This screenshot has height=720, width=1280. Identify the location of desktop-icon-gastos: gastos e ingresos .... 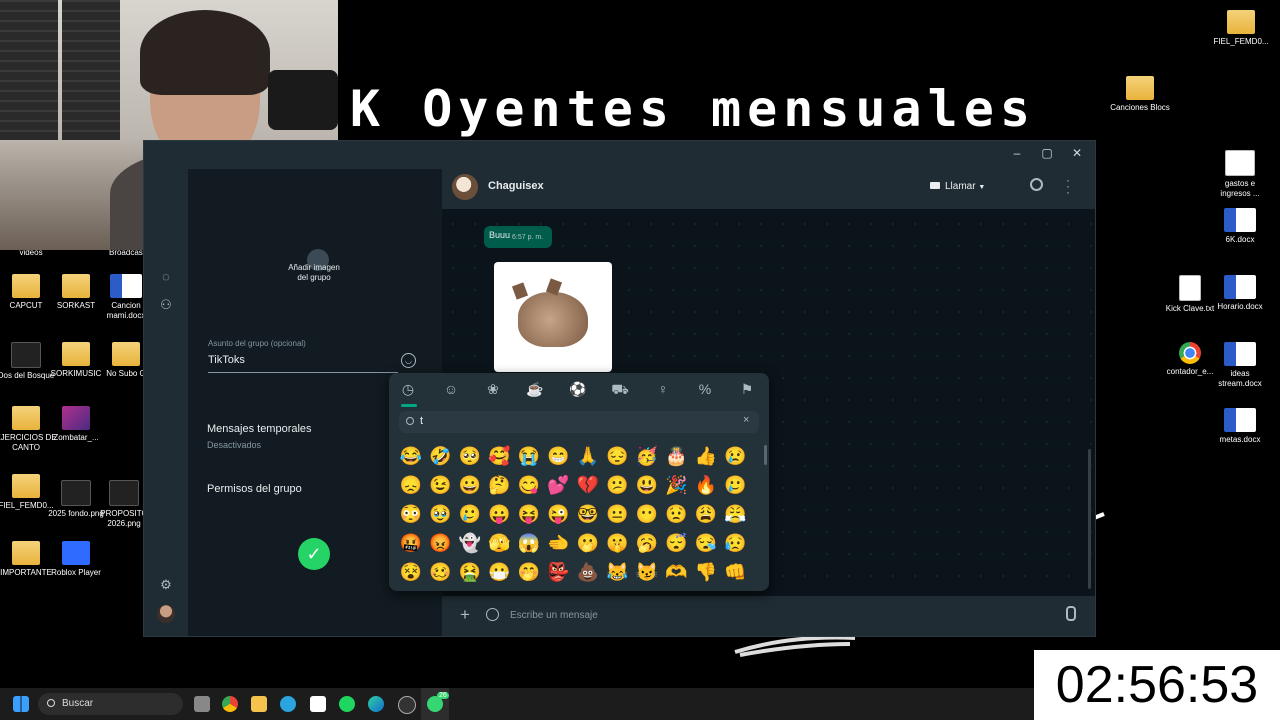
(1240, 174).